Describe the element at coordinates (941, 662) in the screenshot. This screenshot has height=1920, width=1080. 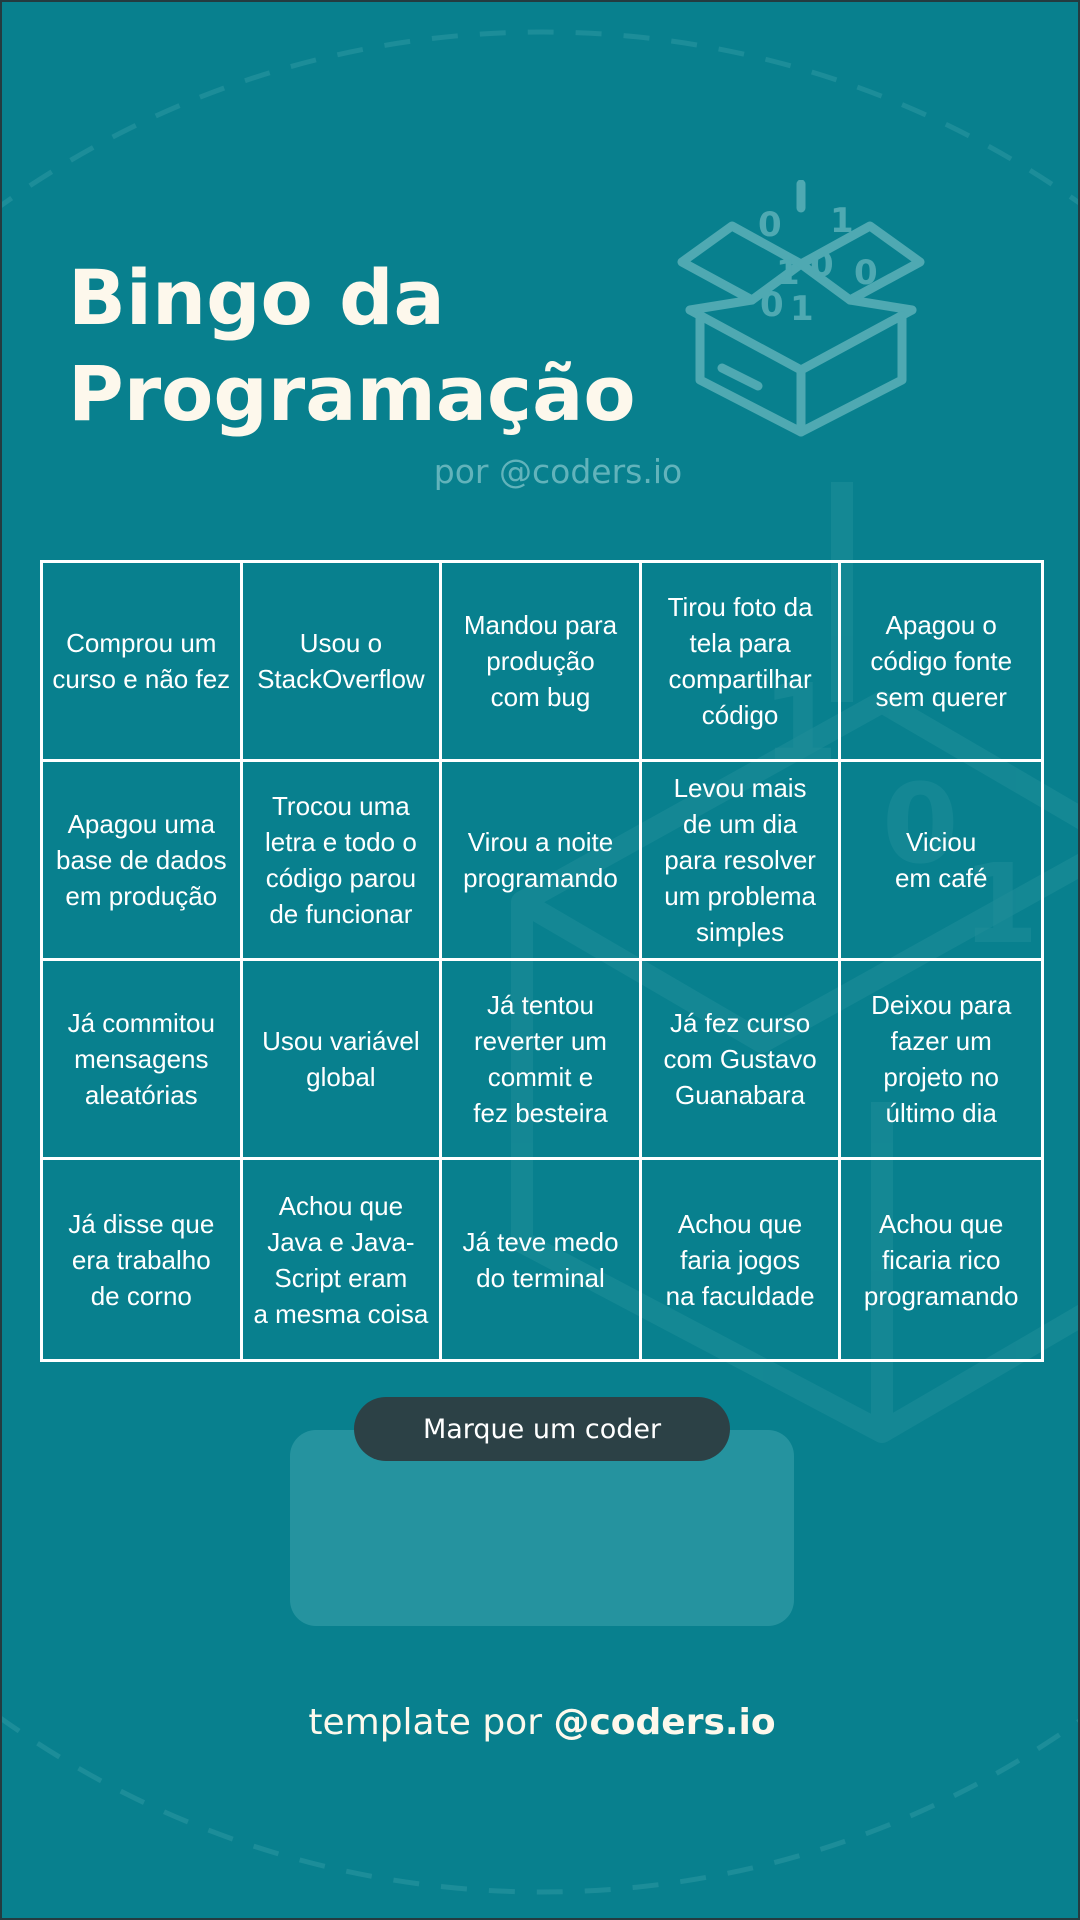
I see `bingo-cell: Apagou o código fonte sem querer` at that location.